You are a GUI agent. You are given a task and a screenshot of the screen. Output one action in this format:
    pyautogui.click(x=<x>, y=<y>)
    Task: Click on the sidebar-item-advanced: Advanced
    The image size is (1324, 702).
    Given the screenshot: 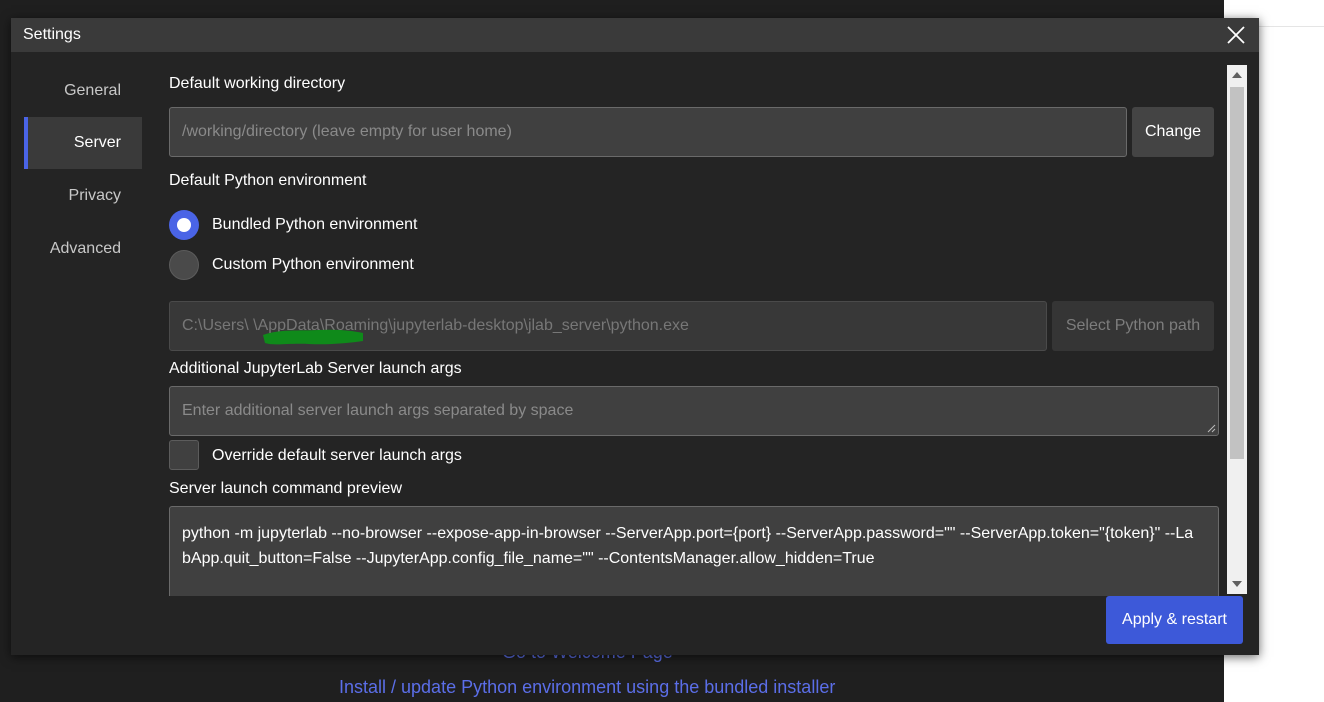 What is the action you would take?
    pyautogui.click(x=83, y=249)
    